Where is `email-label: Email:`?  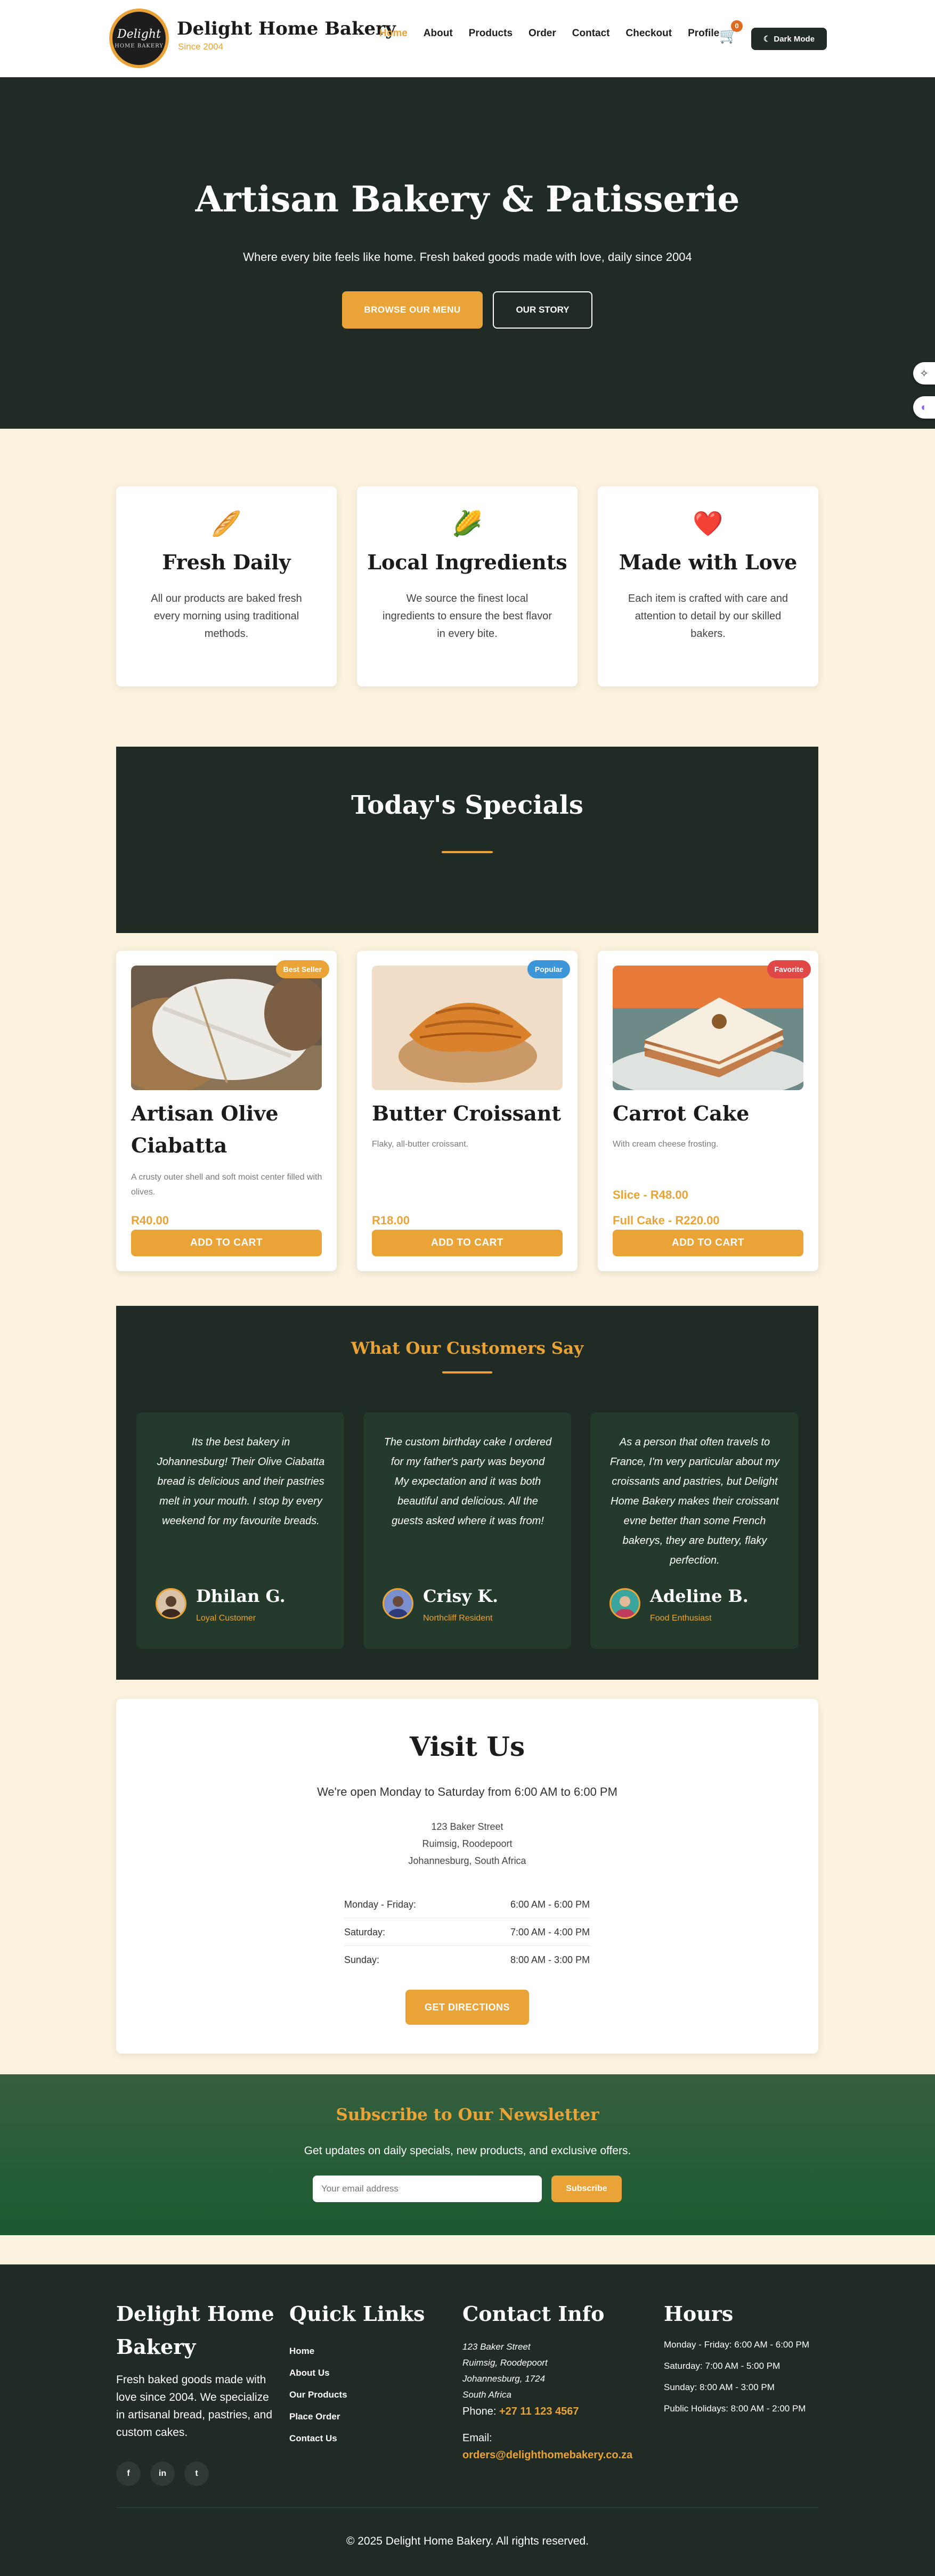 email-label: Email: is located at coordinates (477, 2438).